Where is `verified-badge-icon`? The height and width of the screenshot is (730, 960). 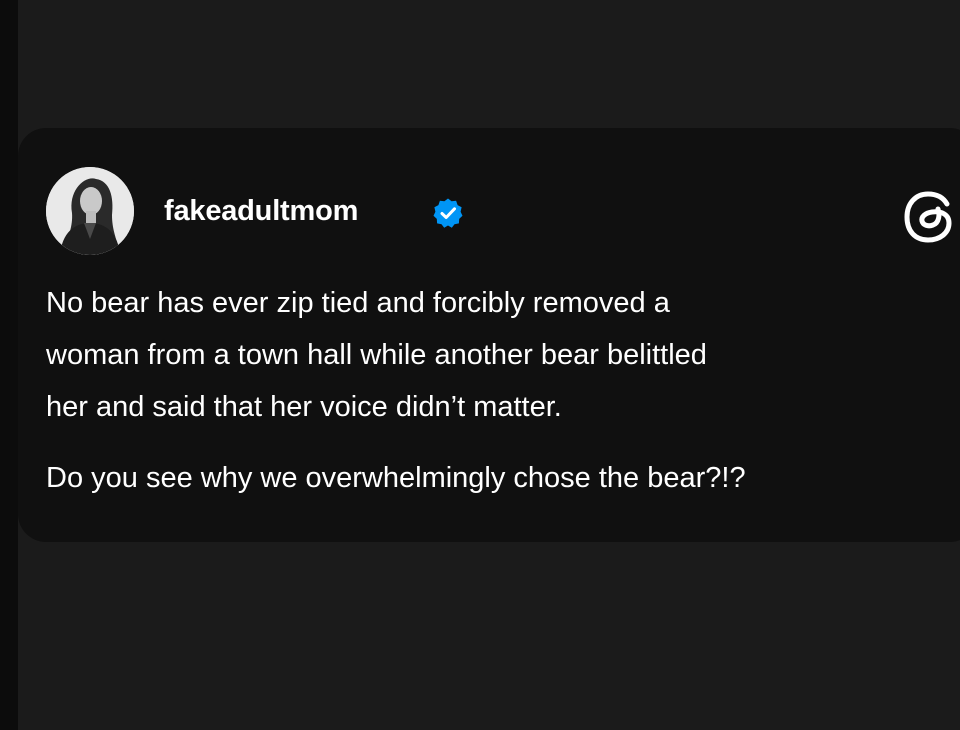 verified-badge-icon is located at coordinates (448, 213).